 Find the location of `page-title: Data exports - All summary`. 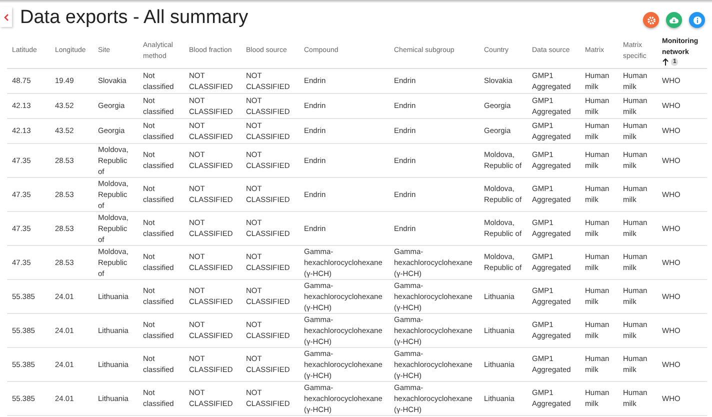

page-title: Data exports - All summary is located at coordinates (134, 17).